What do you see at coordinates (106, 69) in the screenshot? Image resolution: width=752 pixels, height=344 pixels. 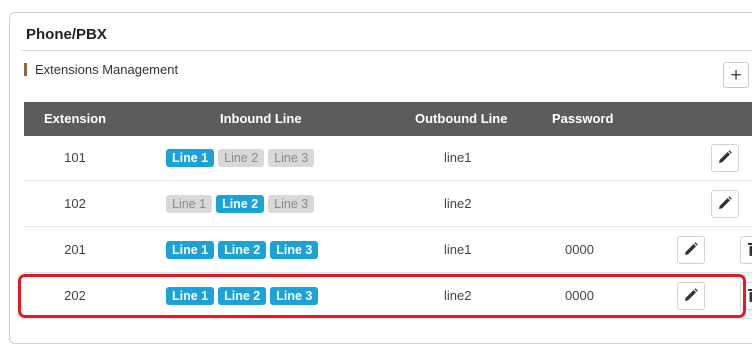 I see `section-title: Extensions Management` at bounding box center [106, 69].